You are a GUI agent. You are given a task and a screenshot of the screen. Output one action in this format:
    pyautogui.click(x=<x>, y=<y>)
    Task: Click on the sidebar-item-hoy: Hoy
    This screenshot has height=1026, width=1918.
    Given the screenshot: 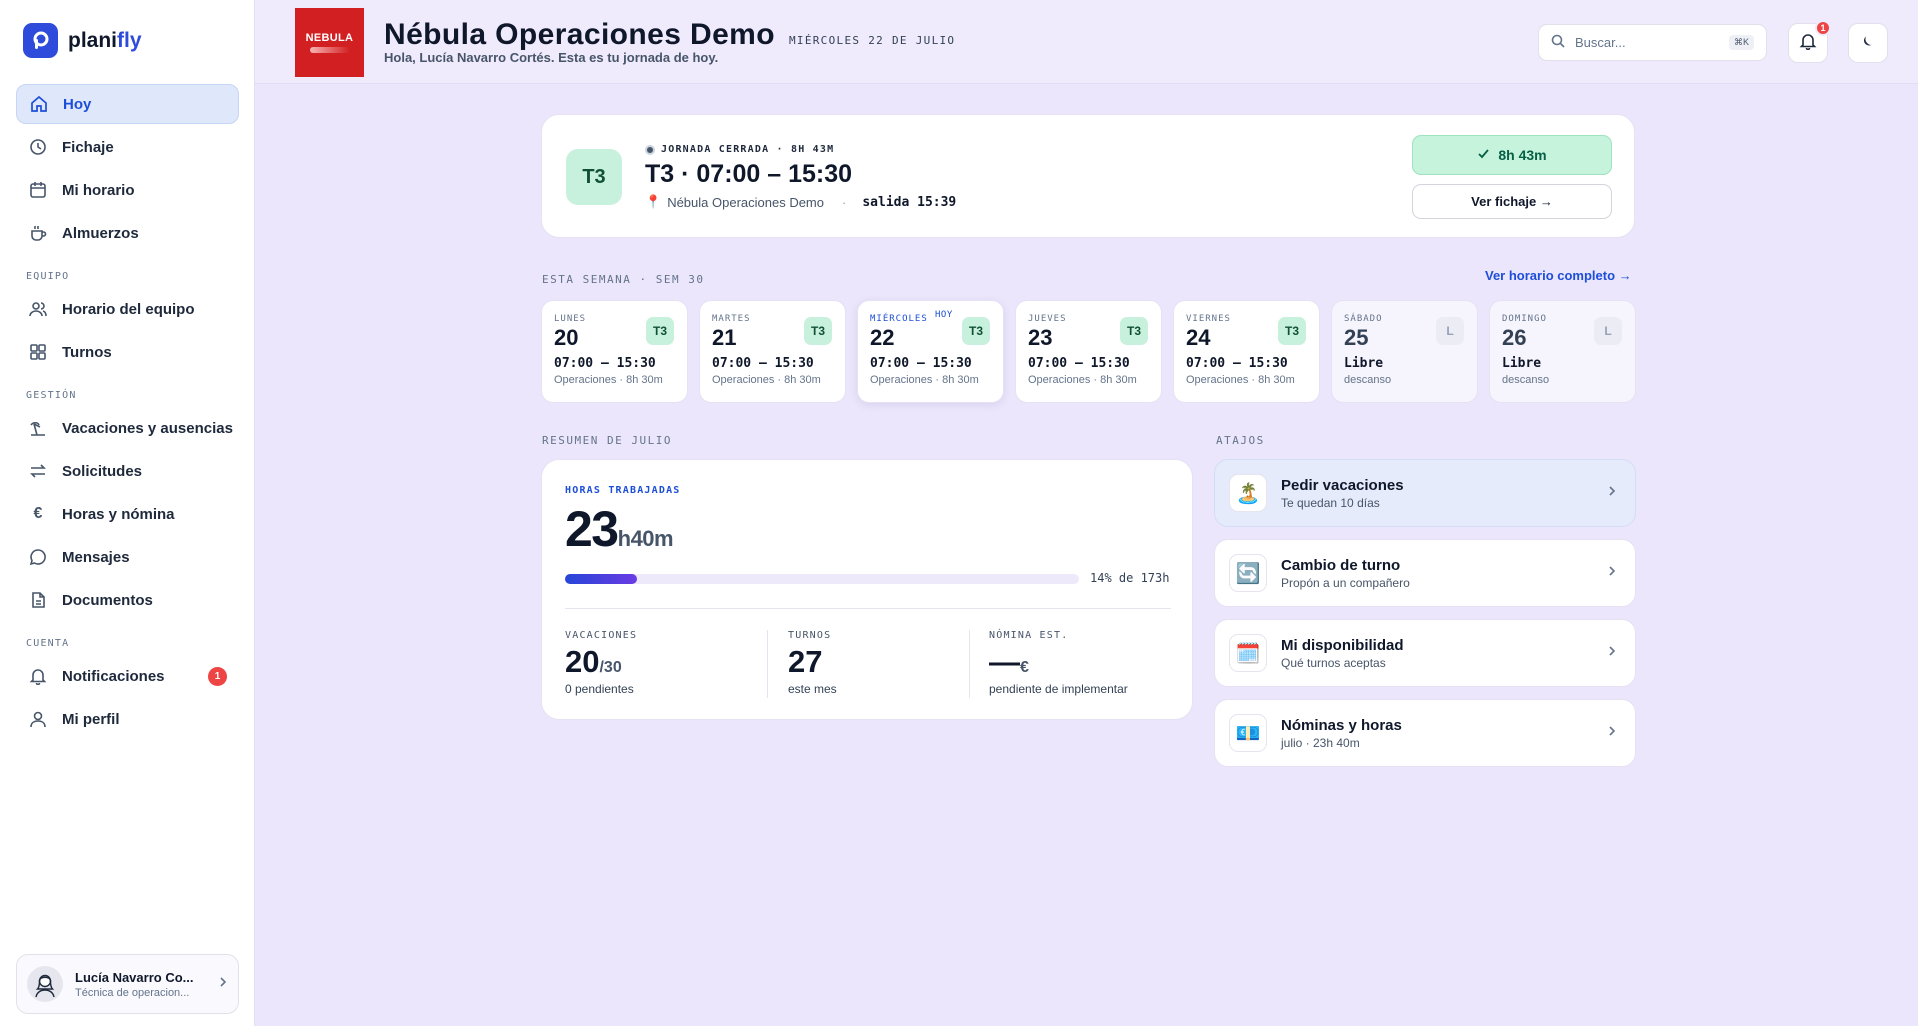 What is the action you would take?
    pyautogui.click(x=127, y=104)
    